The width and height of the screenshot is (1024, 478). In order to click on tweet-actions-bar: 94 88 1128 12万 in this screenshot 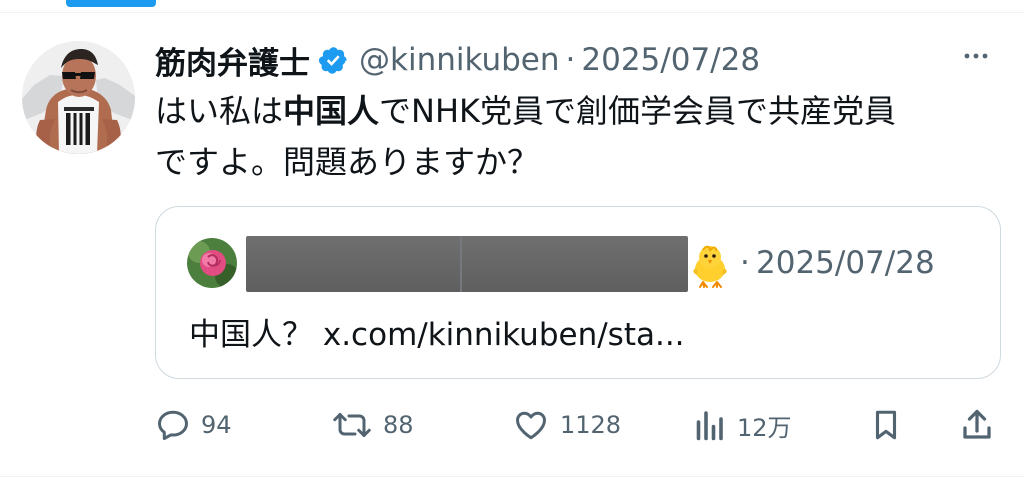, I will do `click(577, 425)`.